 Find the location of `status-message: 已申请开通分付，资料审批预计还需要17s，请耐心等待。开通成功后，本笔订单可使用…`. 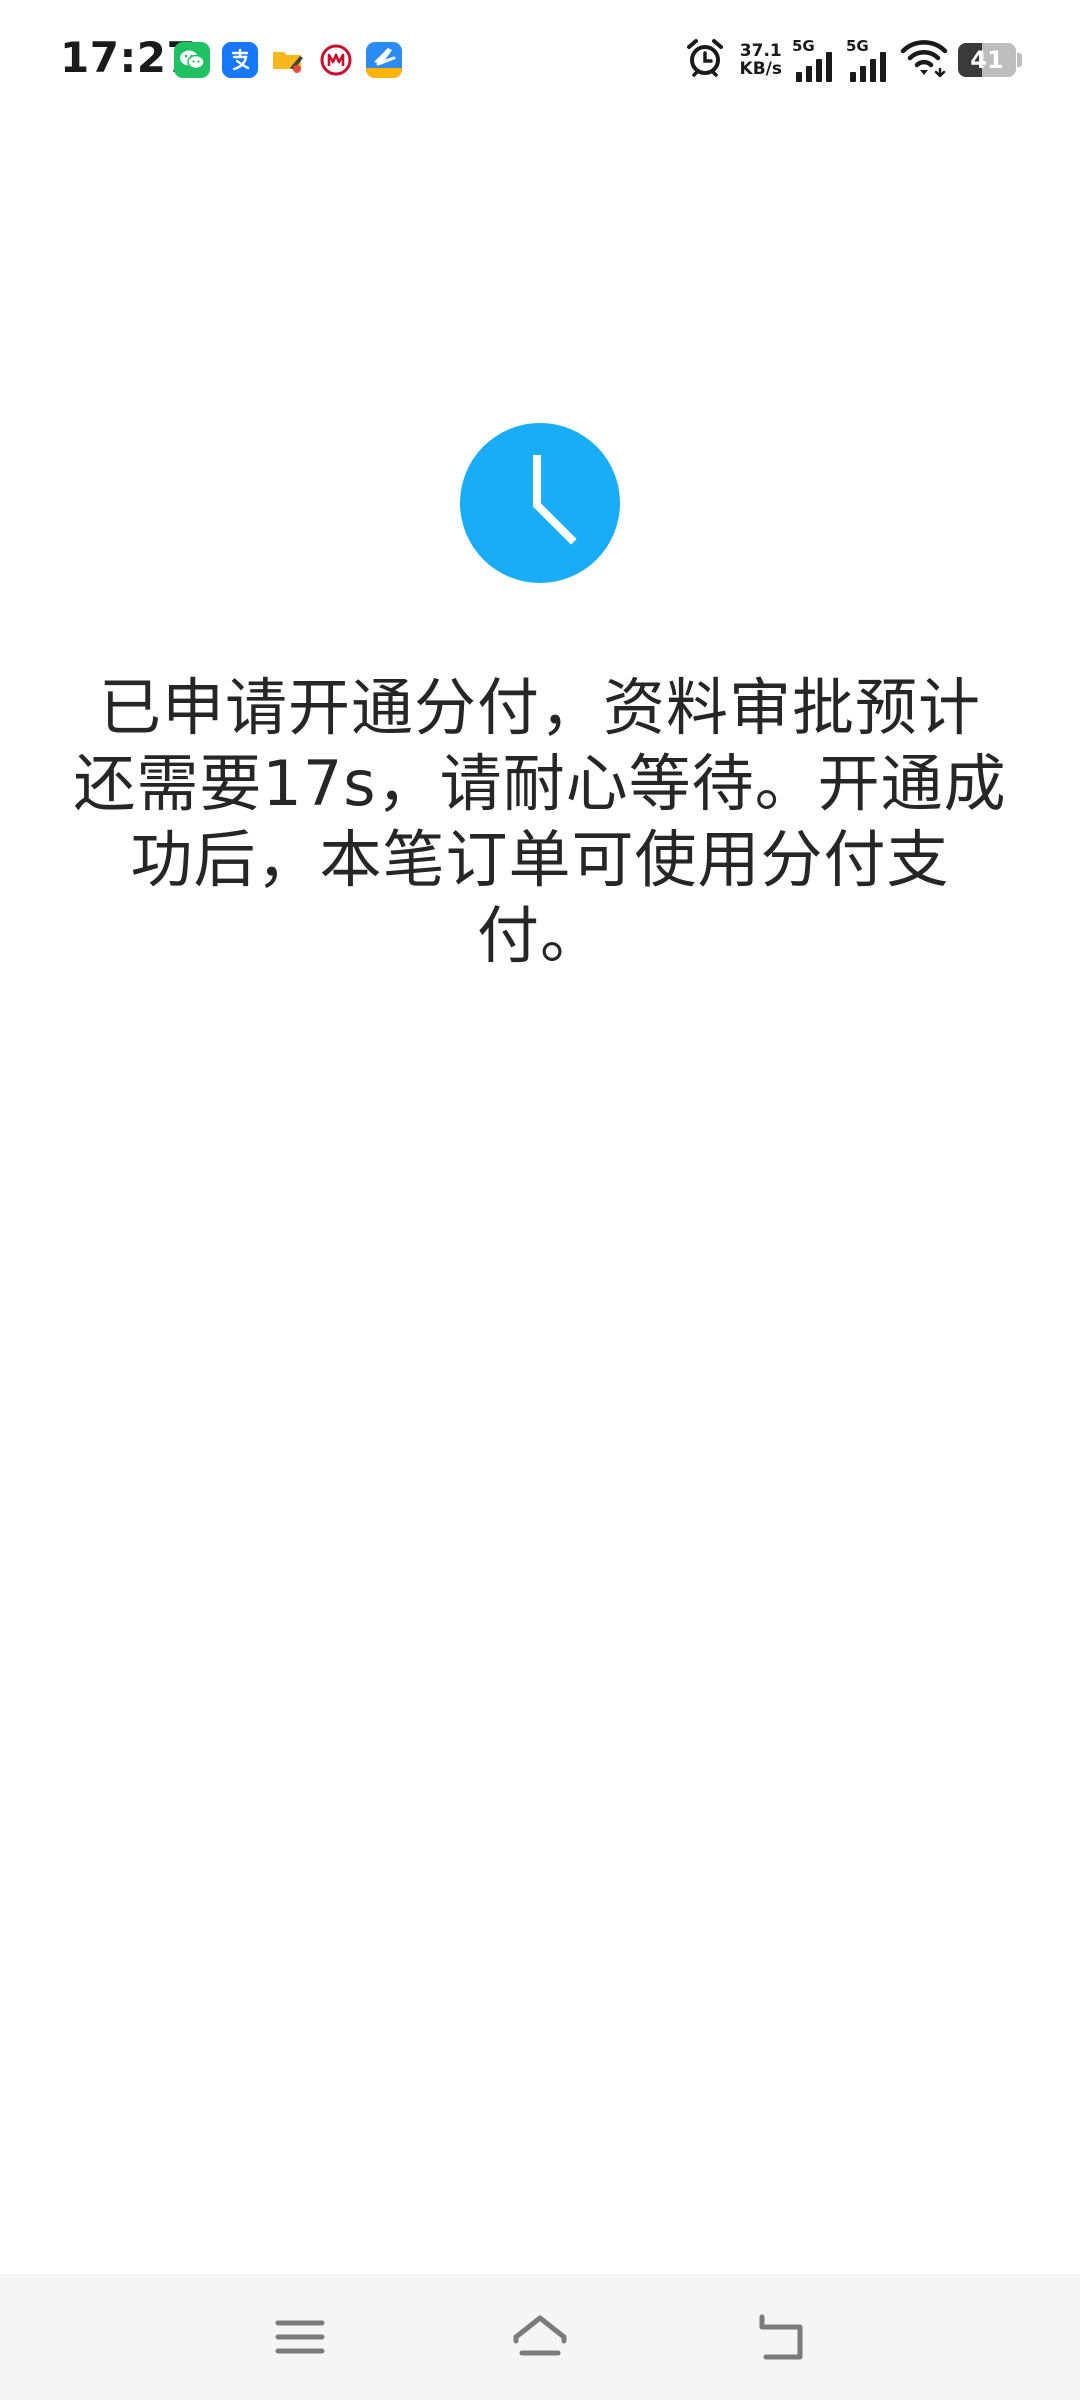

status-message: 已申请开通分付，资料审批预计还需要17s，请耐心等待。开通成功后，本笔订单可使用… is located at coordinates (540, 821).